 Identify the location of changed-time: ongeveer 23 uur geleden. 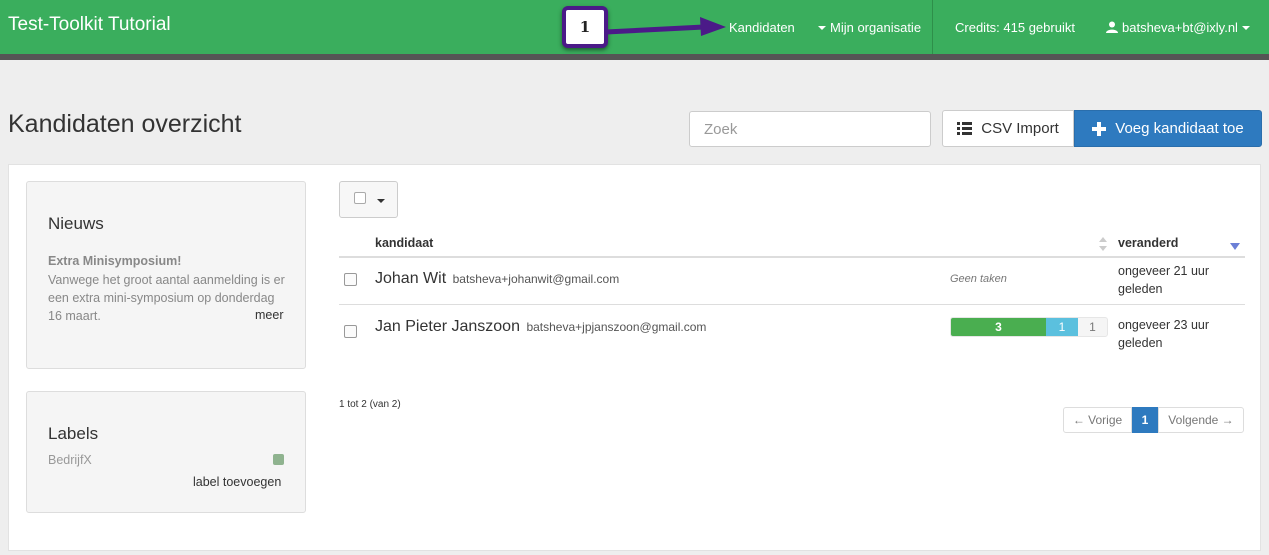
(1164, 334).